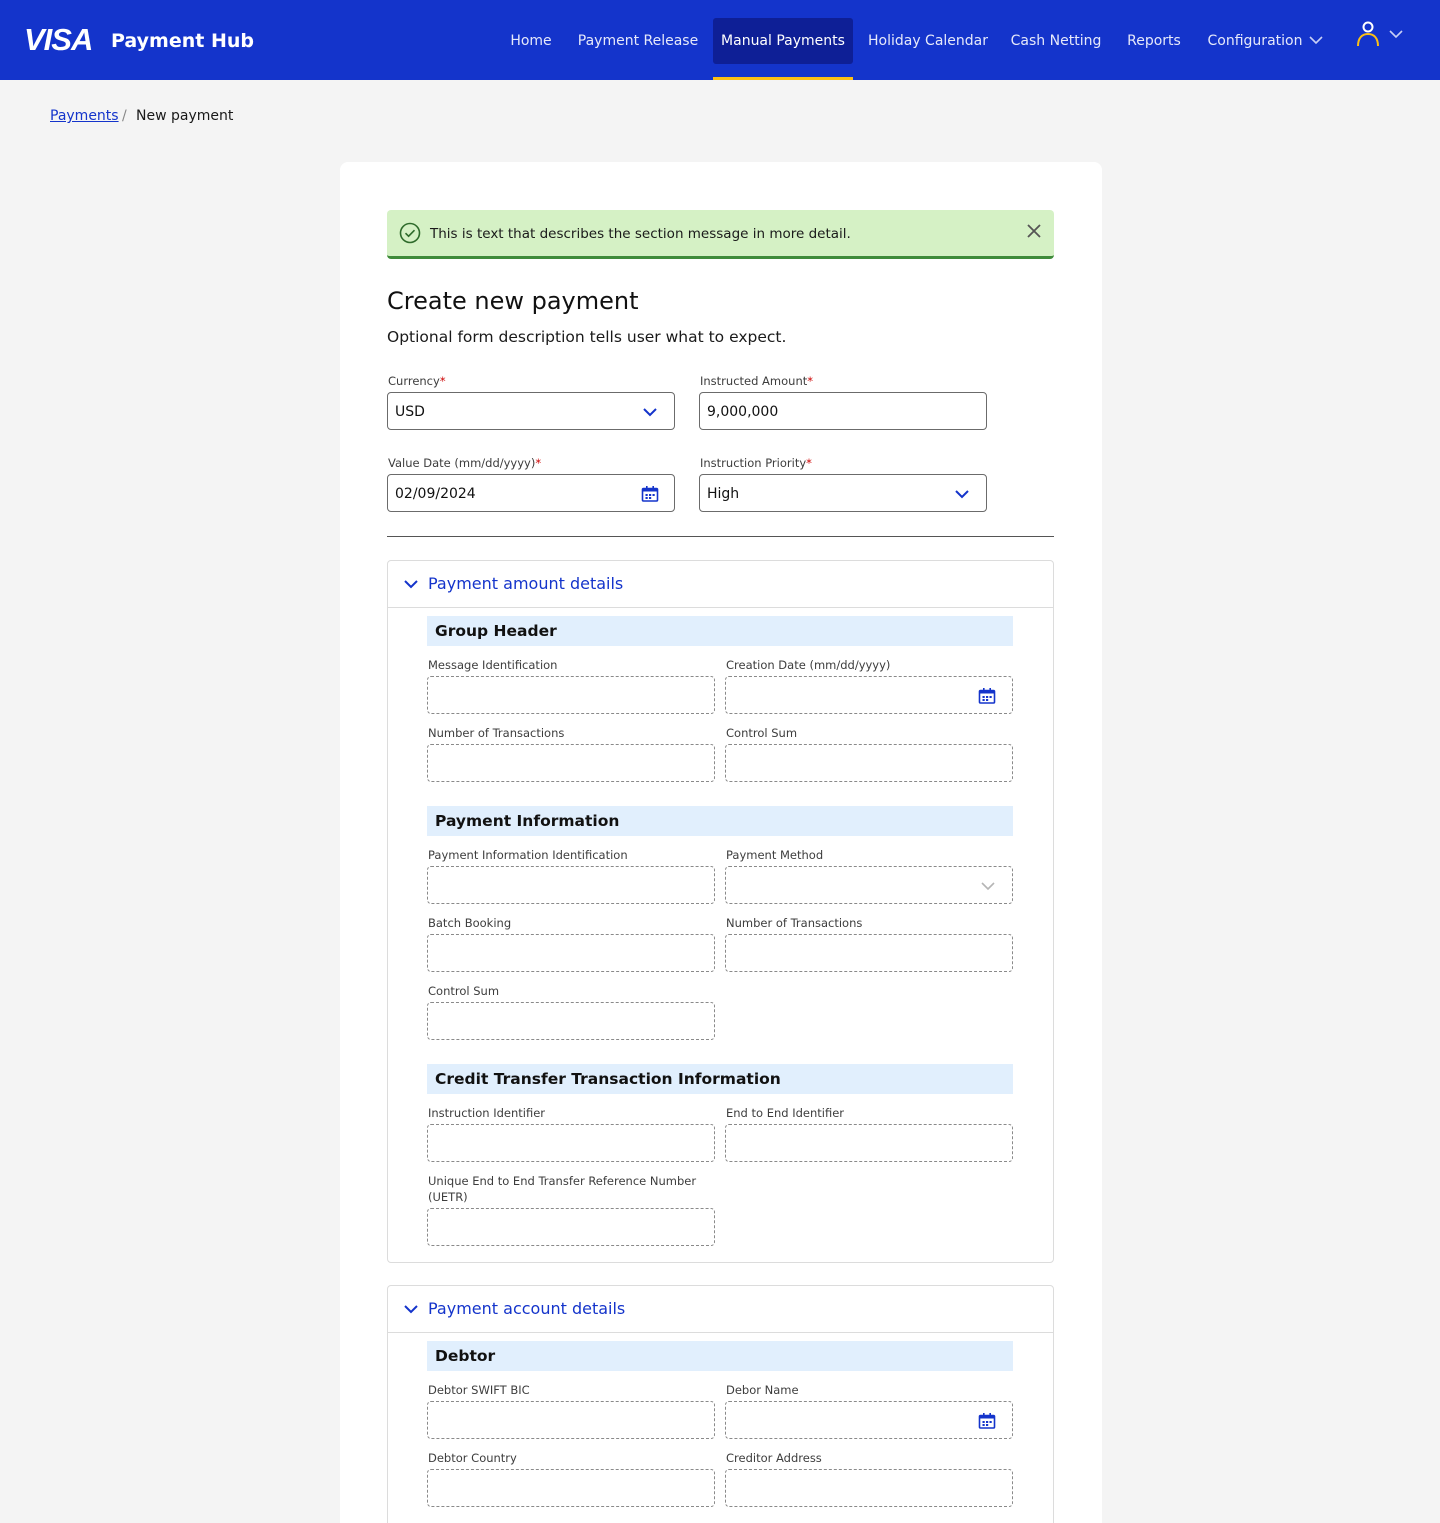 The image size is (1440, 1523). What do you see at coordinates (571, 1021) in the screenshot?
I see `pi-control-sum-input` at bounding box center [571, 1021].